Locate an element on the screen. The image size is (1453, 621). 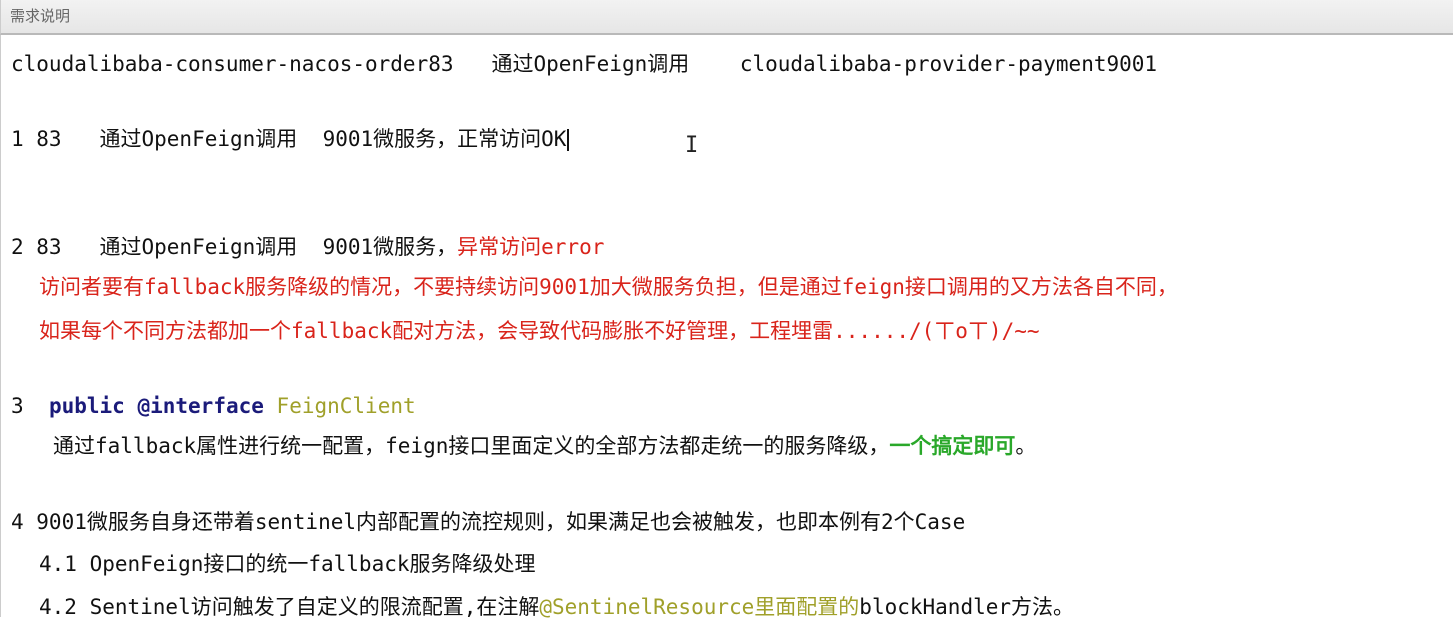
item-3: 3 public @interface FeignClient is located at coordinates (213, 406).